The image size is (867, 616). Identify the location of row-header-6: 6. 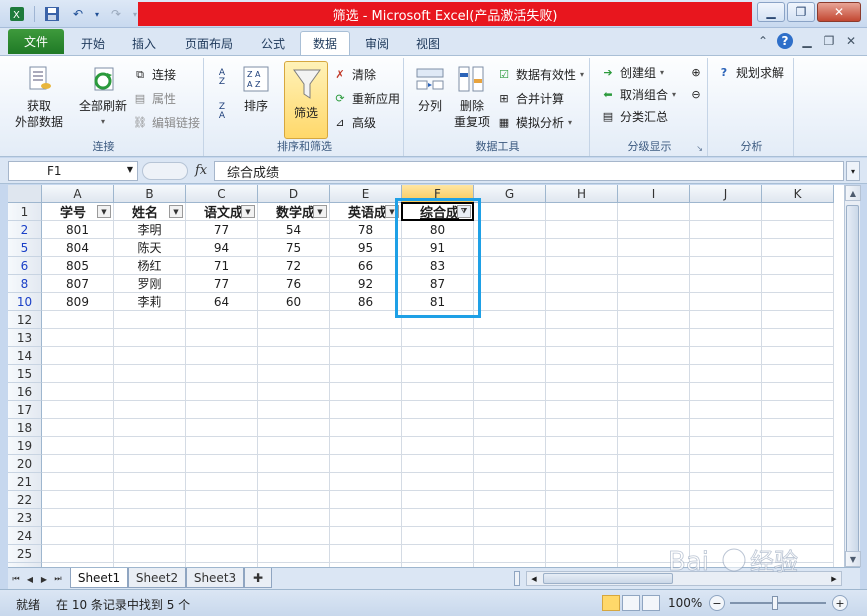
(25, 266).